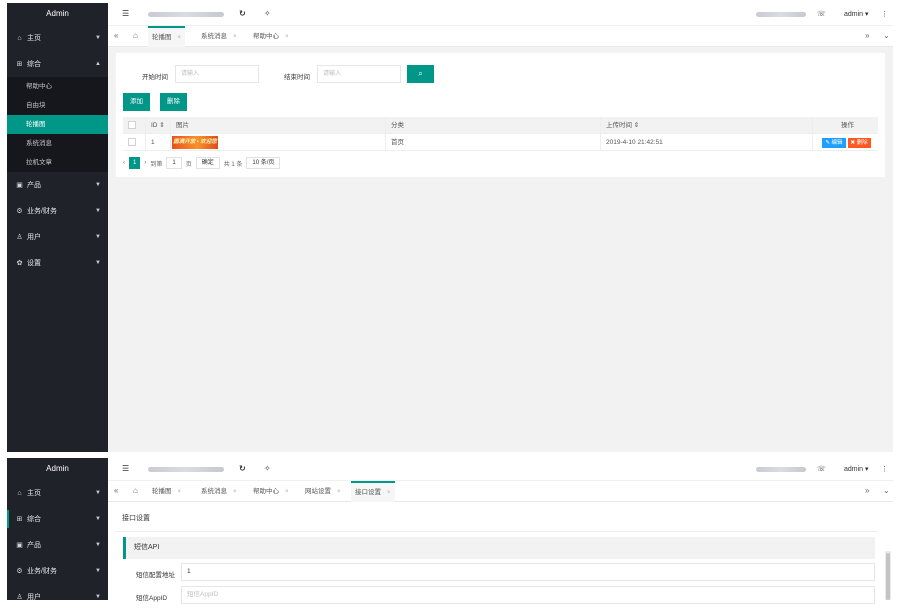 This screenshot has width=900, height=610. I want to click on submenu-general: 帮助中心 自由块 轮播图 系统消息 拉机文章, so click(57, 124).